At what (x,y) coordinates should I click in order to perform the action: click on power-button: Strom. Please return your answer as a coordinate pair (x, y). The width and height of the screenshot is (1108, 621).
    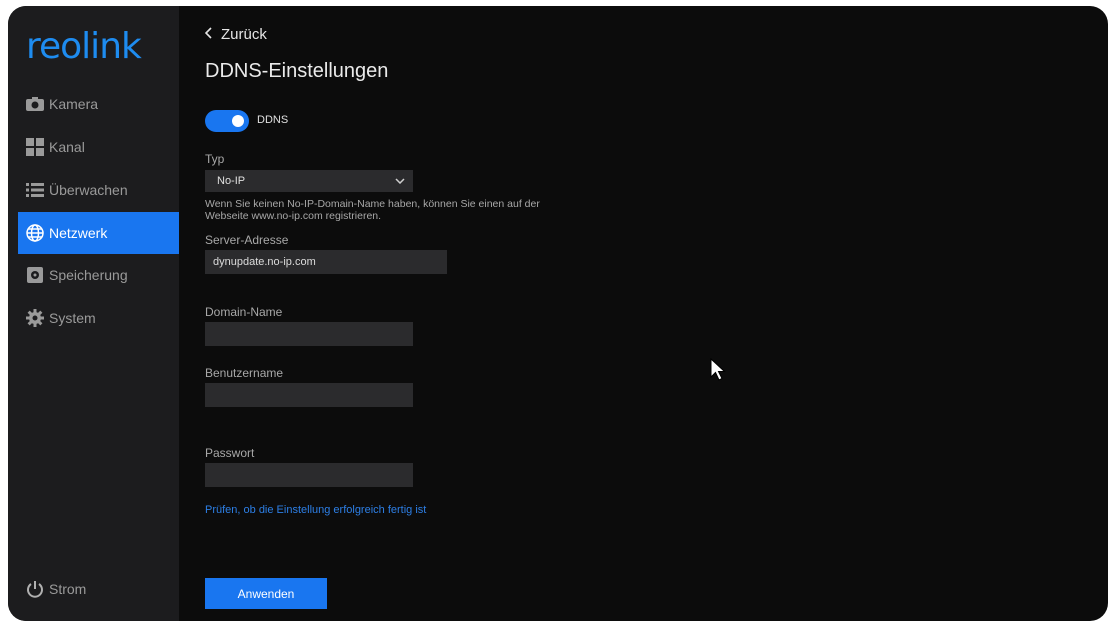
    Looking at the image, I should click on (98, 589).